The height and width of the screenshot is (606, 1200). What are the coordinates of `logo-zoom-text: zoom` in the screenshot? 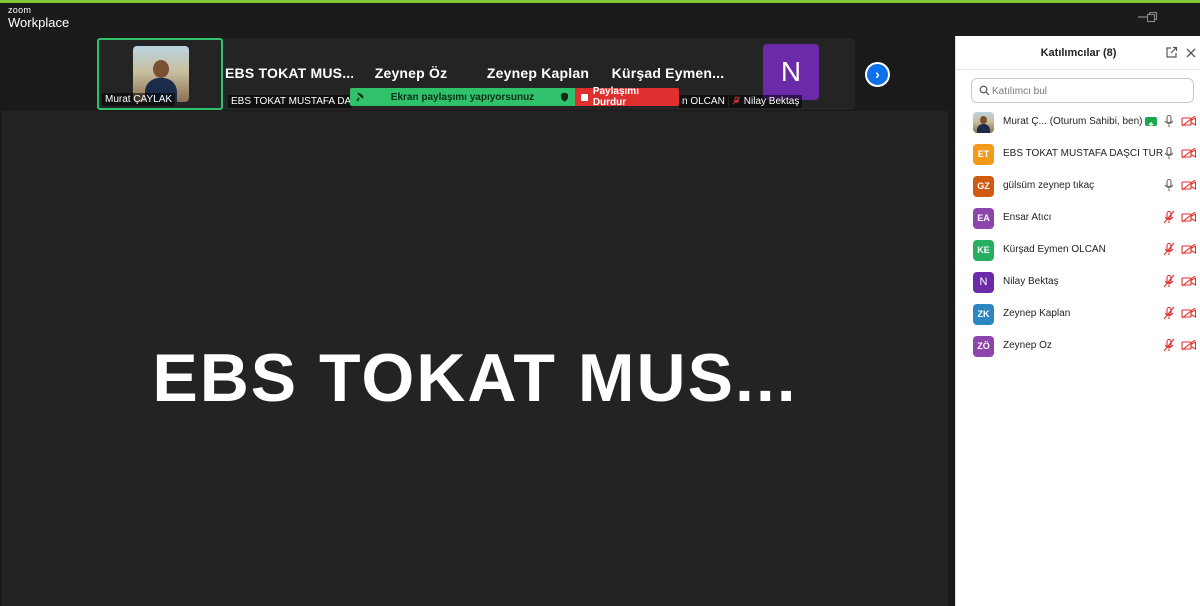 It's located at (20, 10).